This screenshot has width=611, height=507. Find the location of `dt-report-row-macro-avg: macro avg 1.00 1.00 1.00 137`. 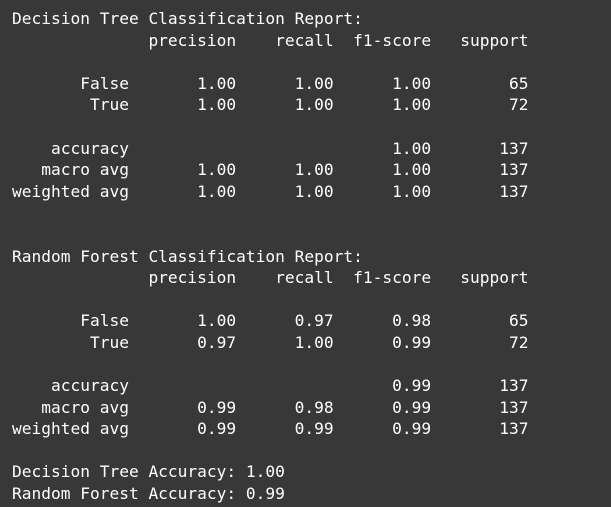

dt-report-row-macro-avg: macro avg 1.00 1.00 1.00 137 is located at coordinates (270, 170).